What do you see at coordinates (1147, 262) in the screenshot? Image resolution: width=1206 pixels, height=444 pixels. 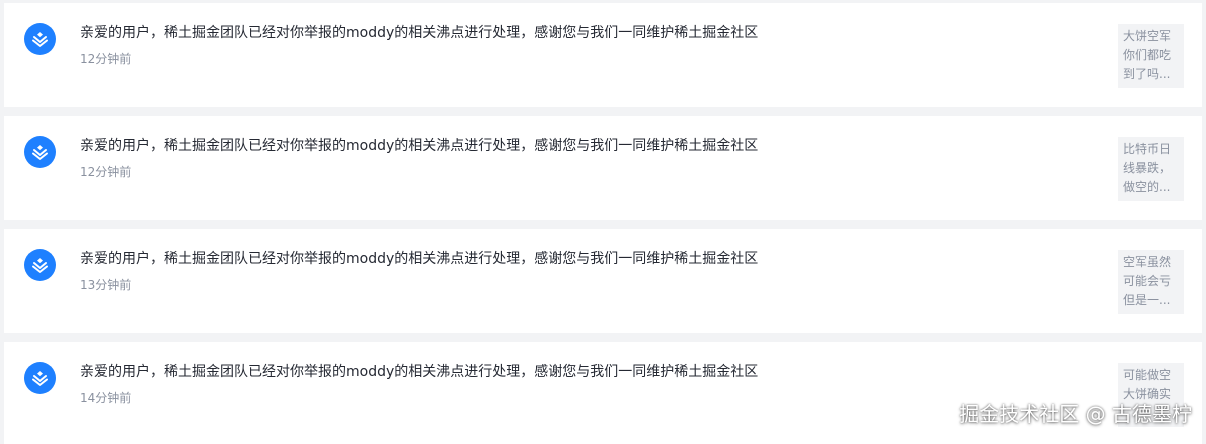 I see `preview-line: 空军虽然` at bounding box center [1147, 262].